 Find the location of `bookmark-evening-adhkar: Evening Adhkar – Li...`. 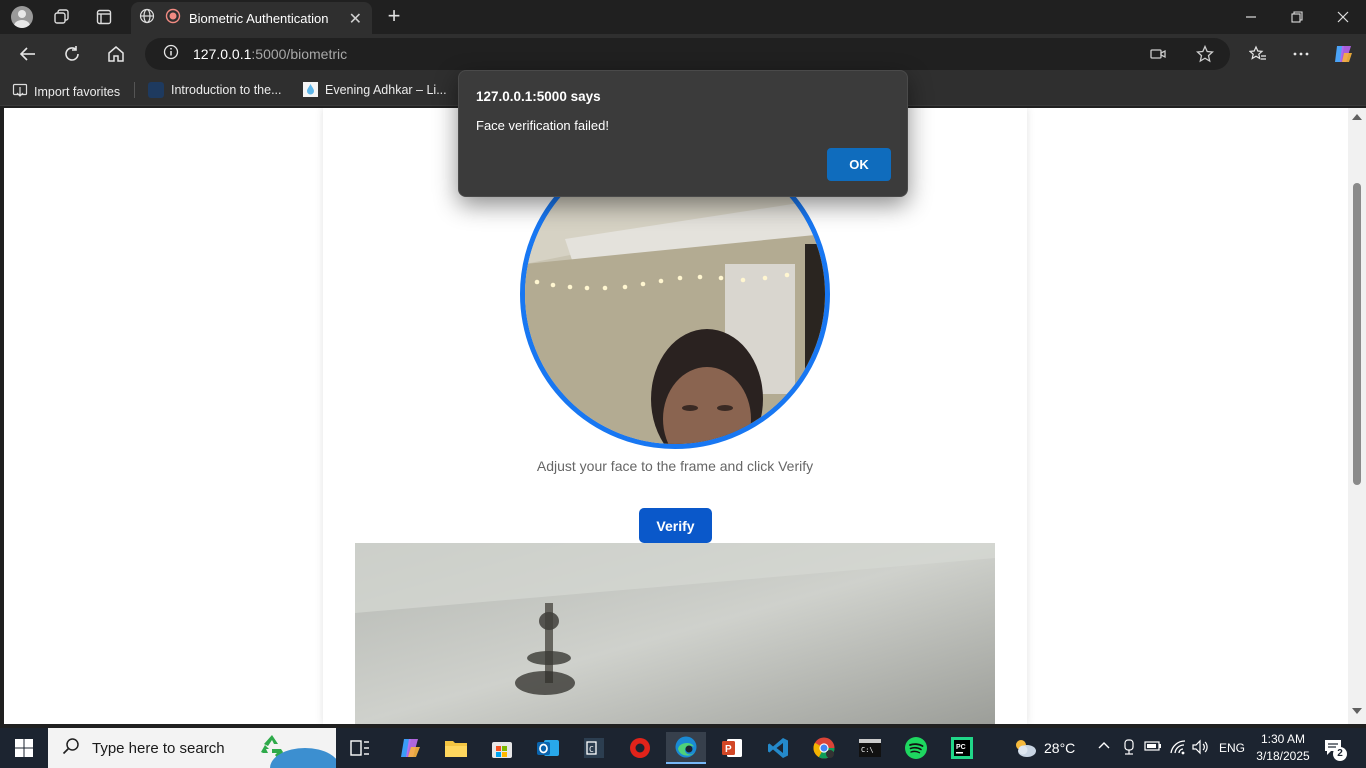

bookmark-evening-adhkar: Evening Adhkar – Li... is located at coordinates (375, 89).